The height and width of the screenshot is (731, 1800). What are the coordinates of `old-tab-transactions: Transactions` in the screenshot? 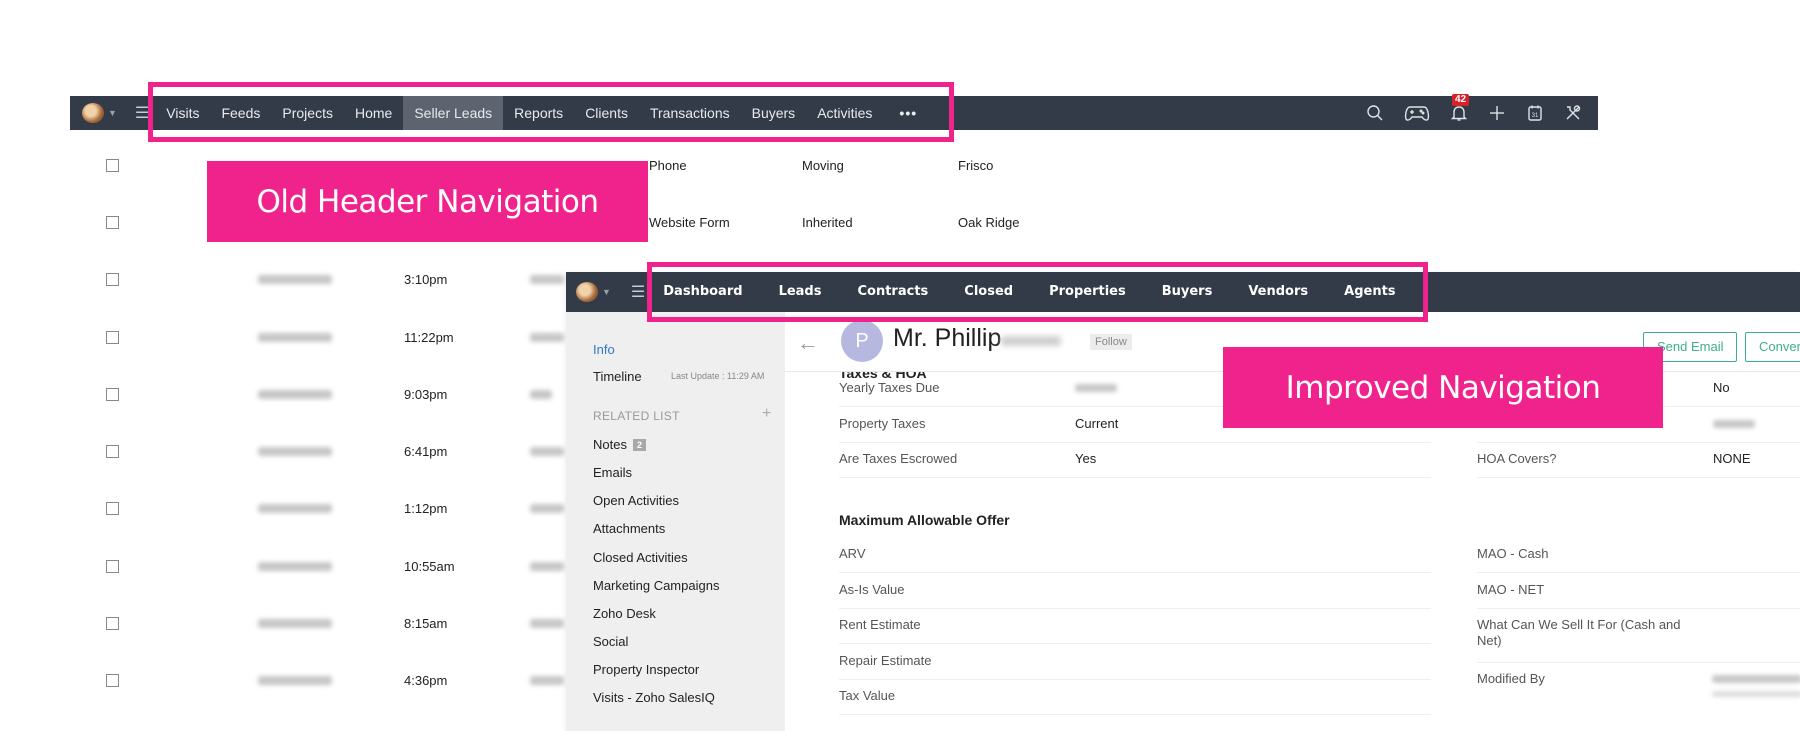 It's located at (690, 113).